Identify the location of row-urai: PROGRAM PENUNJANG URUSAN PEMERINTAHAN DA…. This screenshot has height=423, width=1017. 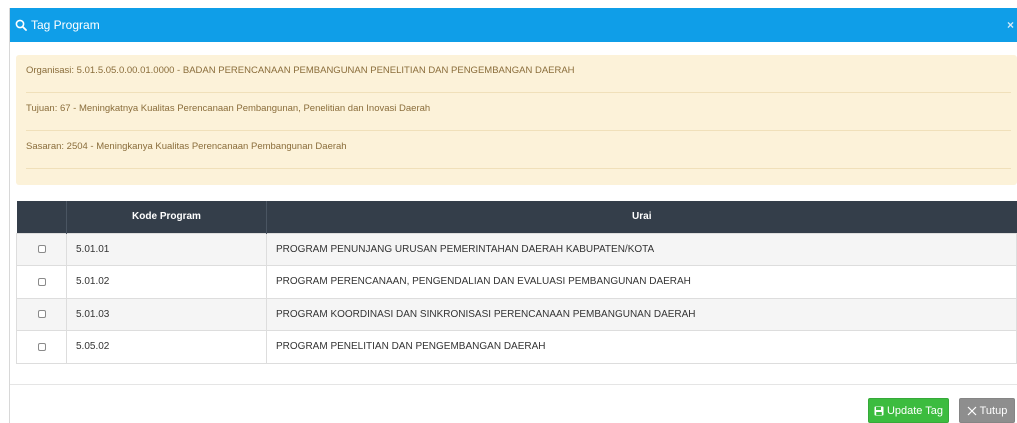
(641, 249).